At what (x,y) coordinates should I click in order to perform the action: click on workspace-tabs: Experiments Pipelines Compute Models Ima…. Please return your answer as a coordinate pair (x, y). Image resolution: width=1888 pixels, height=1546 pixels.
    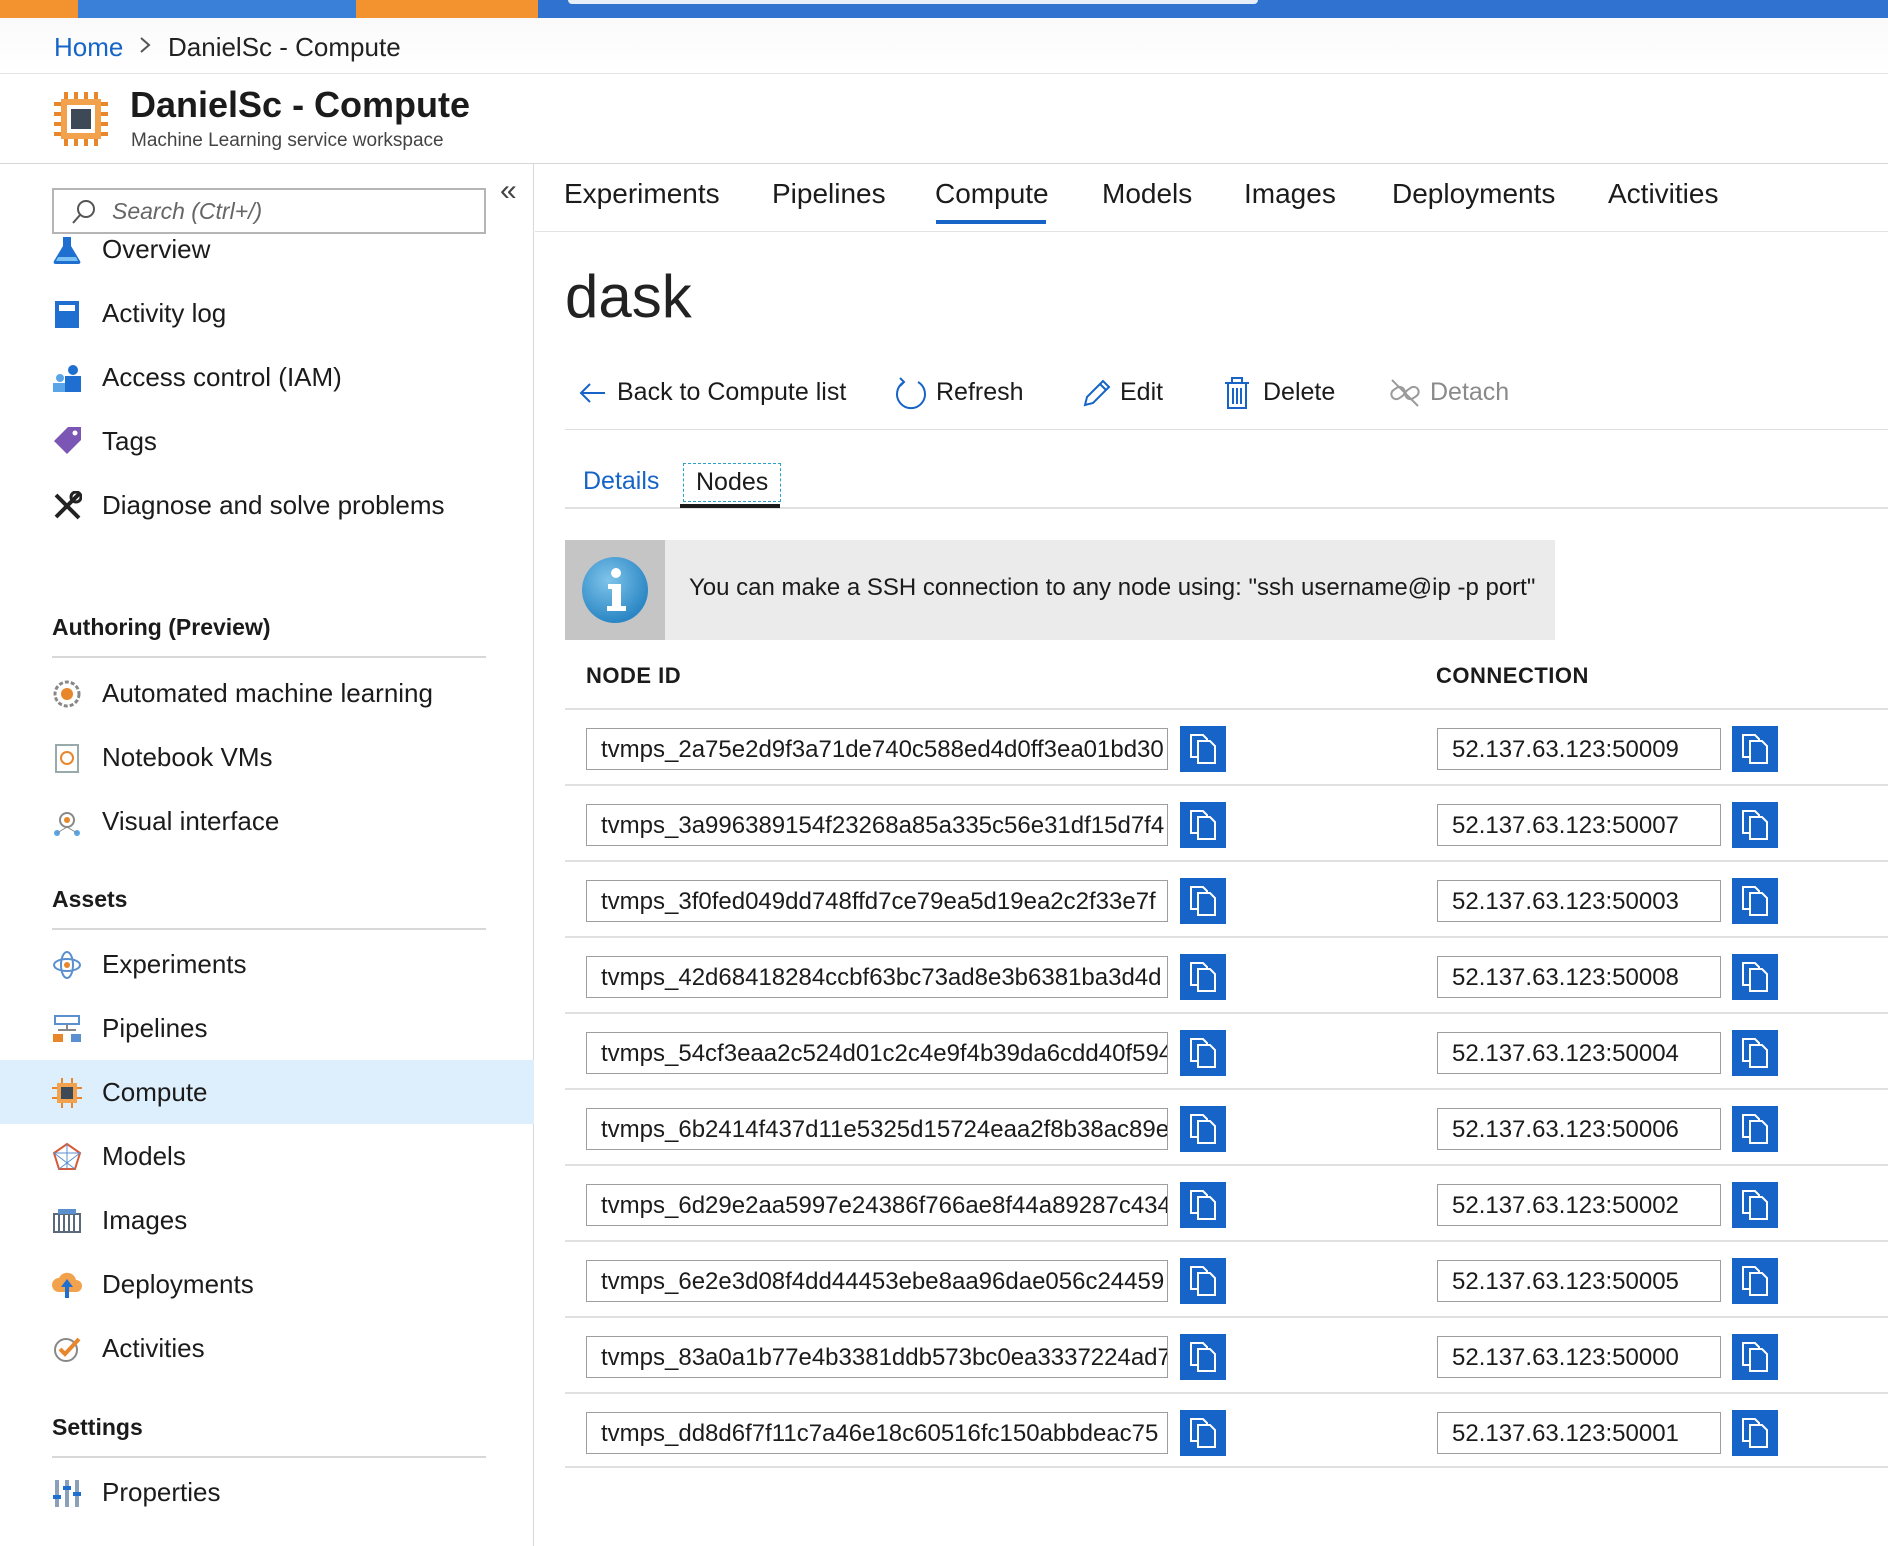
    Looking at the image, I should click on (1211, 198).